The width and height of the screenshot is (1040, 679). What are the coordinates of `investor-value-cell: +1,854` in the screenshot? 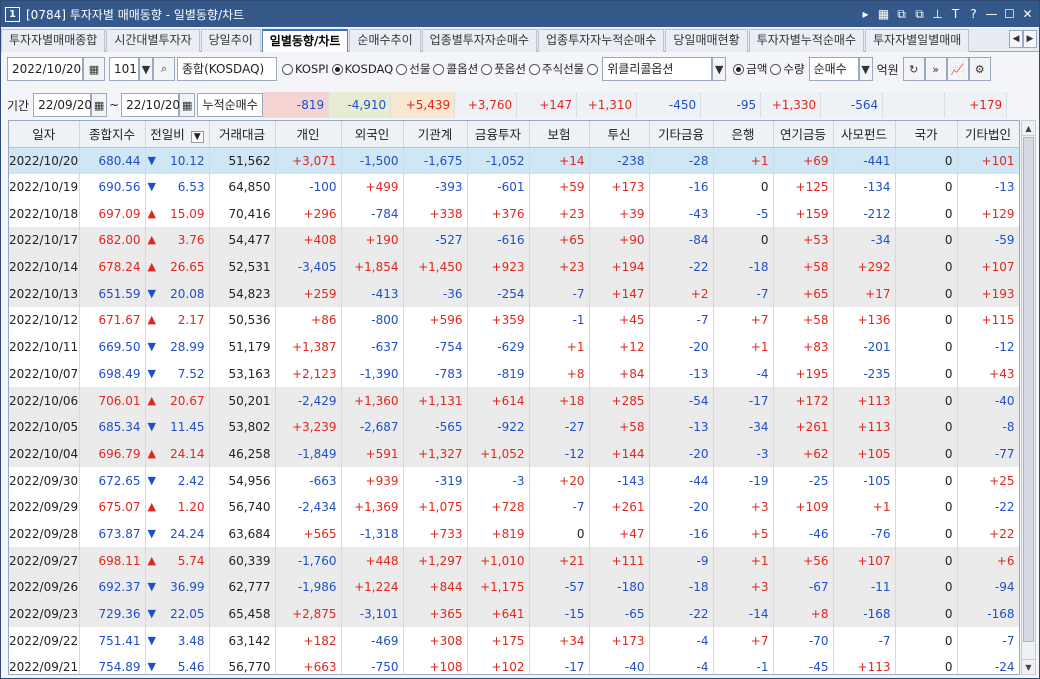 It's located at (372, 267).